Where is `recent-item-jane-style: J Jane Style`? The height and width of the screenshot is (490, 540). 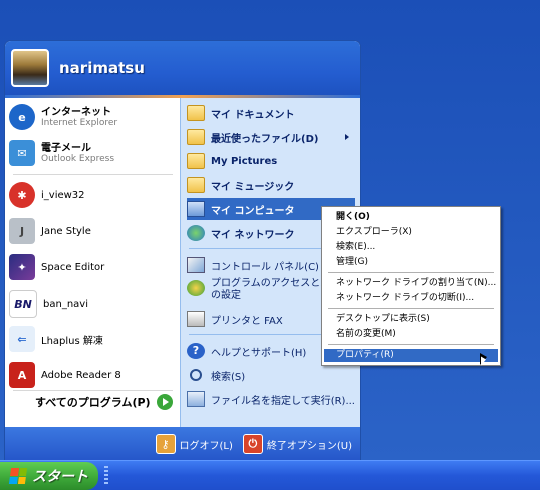 recent-item-jane-style: J Jane Style is located at coordinates (92, 231).